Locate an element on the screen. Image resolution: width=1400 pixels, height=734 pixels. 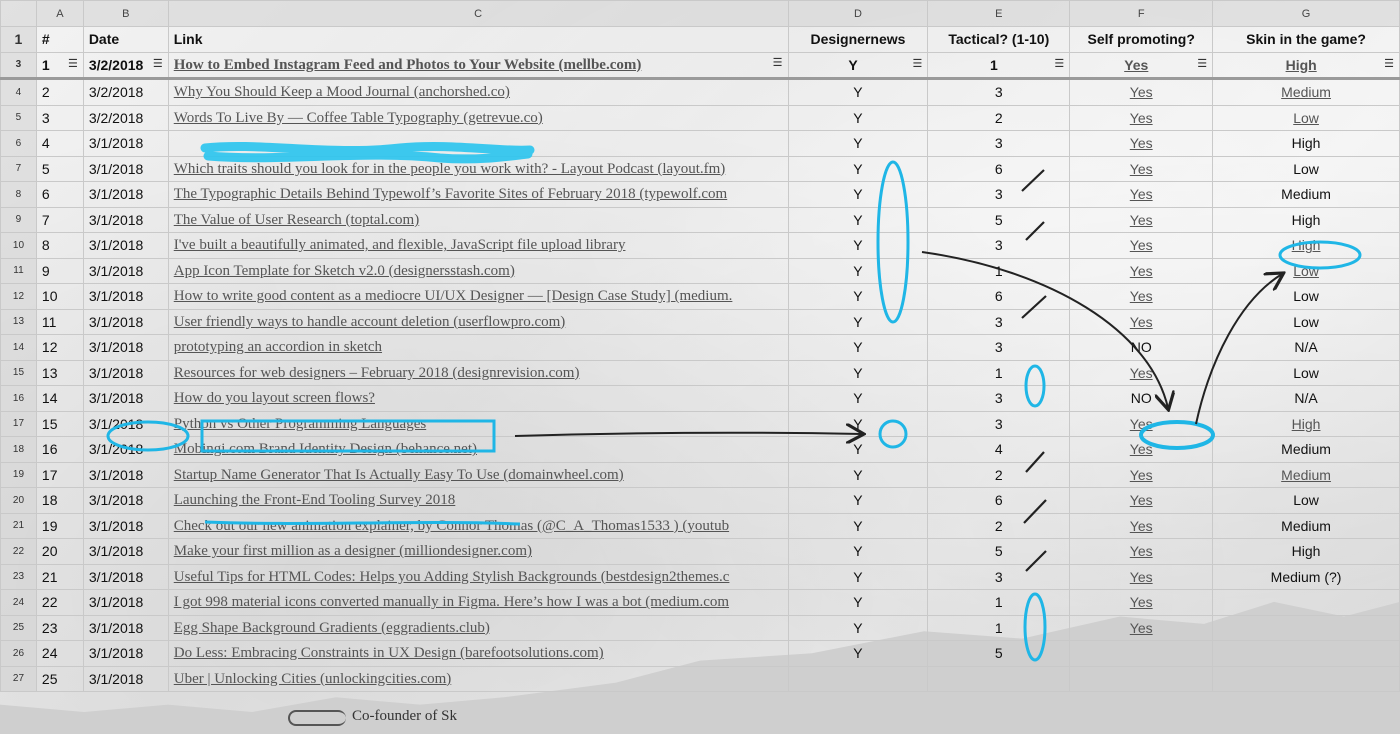
highlight-designernews-ellipse is located at coordinates (893, 242).